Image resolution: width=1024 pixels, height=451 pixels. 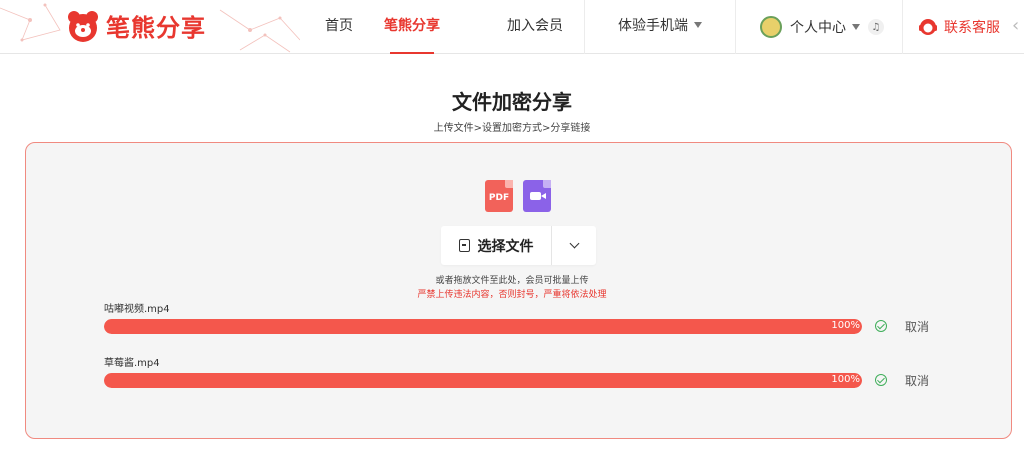 I want to click on file-type-icons: PDF, so click(x=518, y=196).